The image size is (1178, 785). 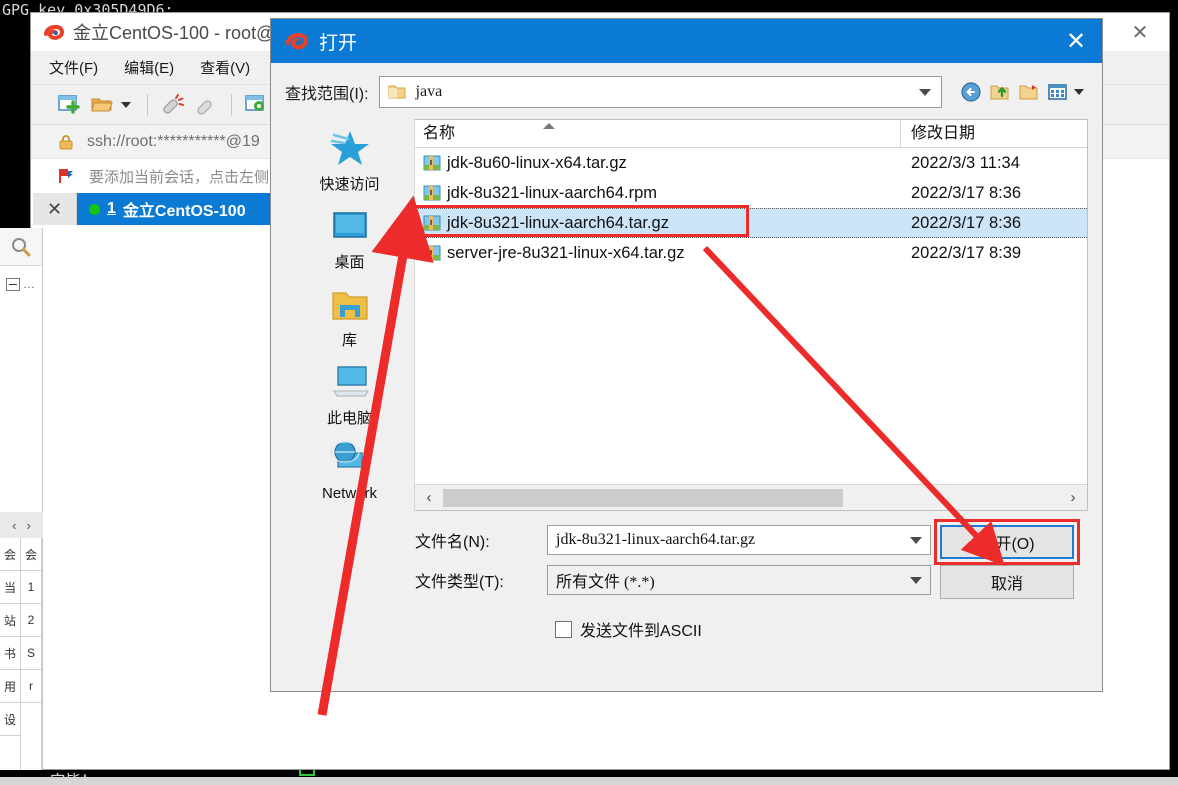 I want to click on filetype-value: 所有文件 (*.*), so click(x=605, y=582).